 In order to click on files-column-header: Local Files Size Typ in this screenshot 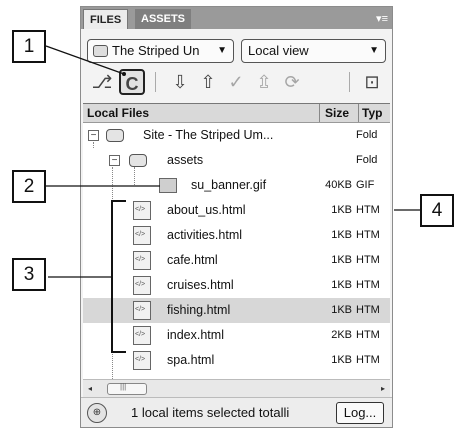, I will do `click(236, 113)`.